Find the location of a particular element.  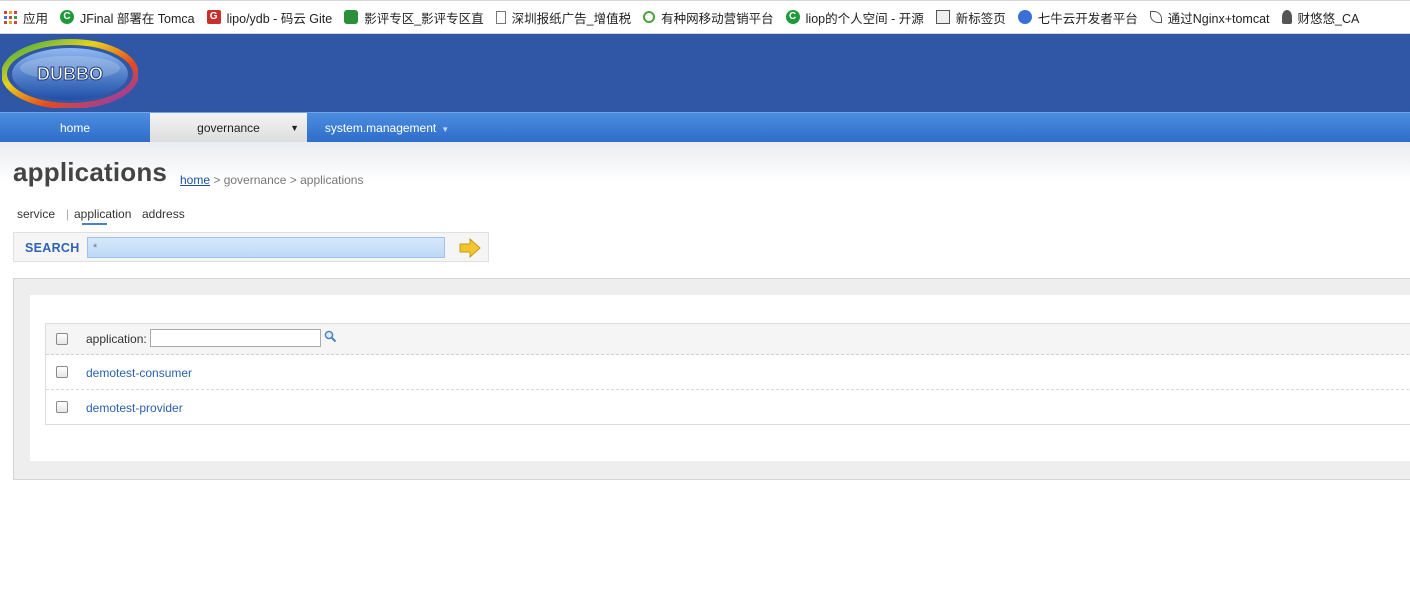

table-header-row: application: is located at coordinates (728, 339).